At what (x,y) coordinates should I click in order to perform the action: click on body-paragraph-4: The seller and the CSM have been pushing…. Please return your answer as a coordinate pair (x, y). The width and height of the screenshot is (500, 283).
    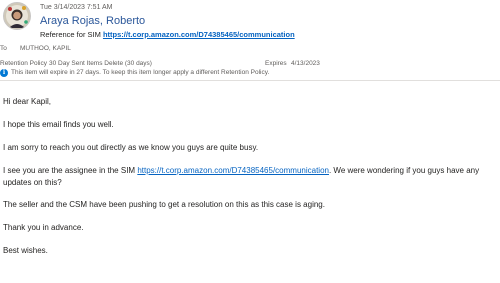
    Looking at the image, I should click on (164, 204).